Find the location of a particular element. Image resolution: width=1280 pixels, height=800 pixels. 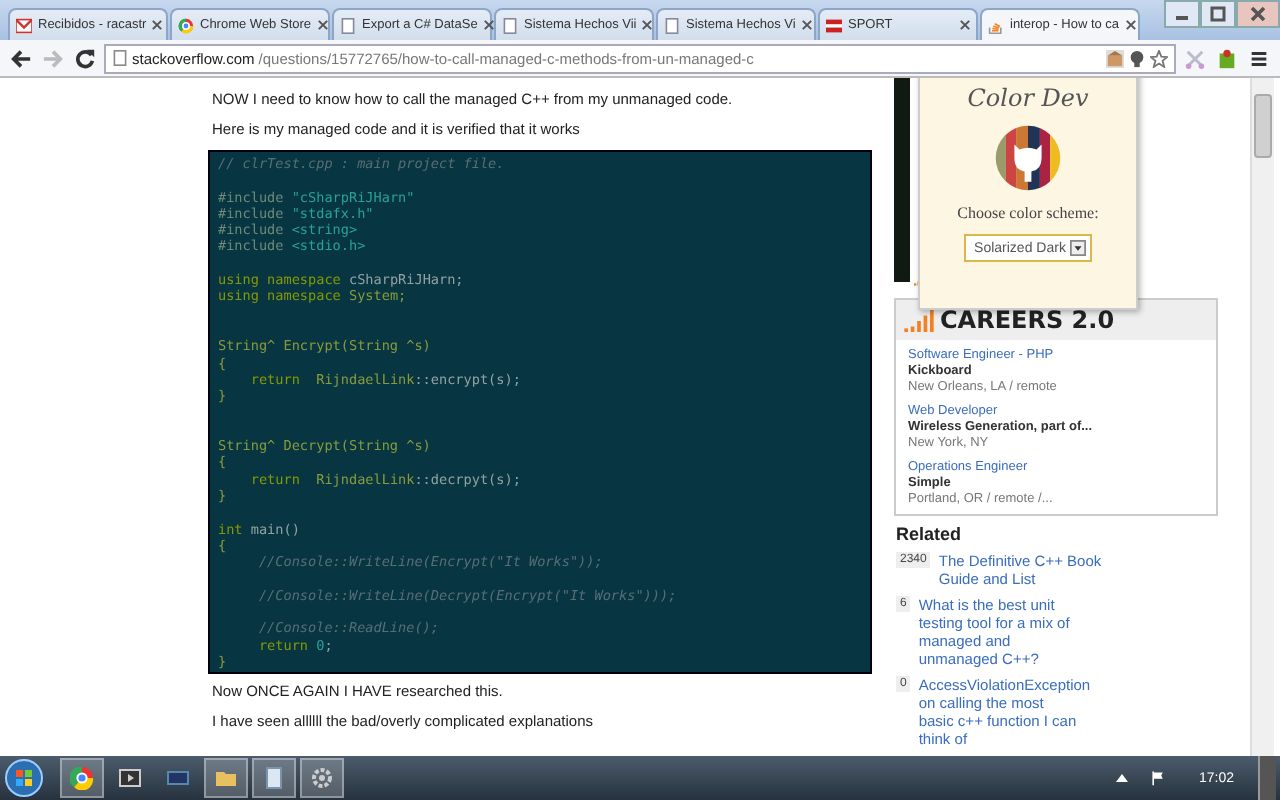

scrollbar is located at coordinates (1262, 417).